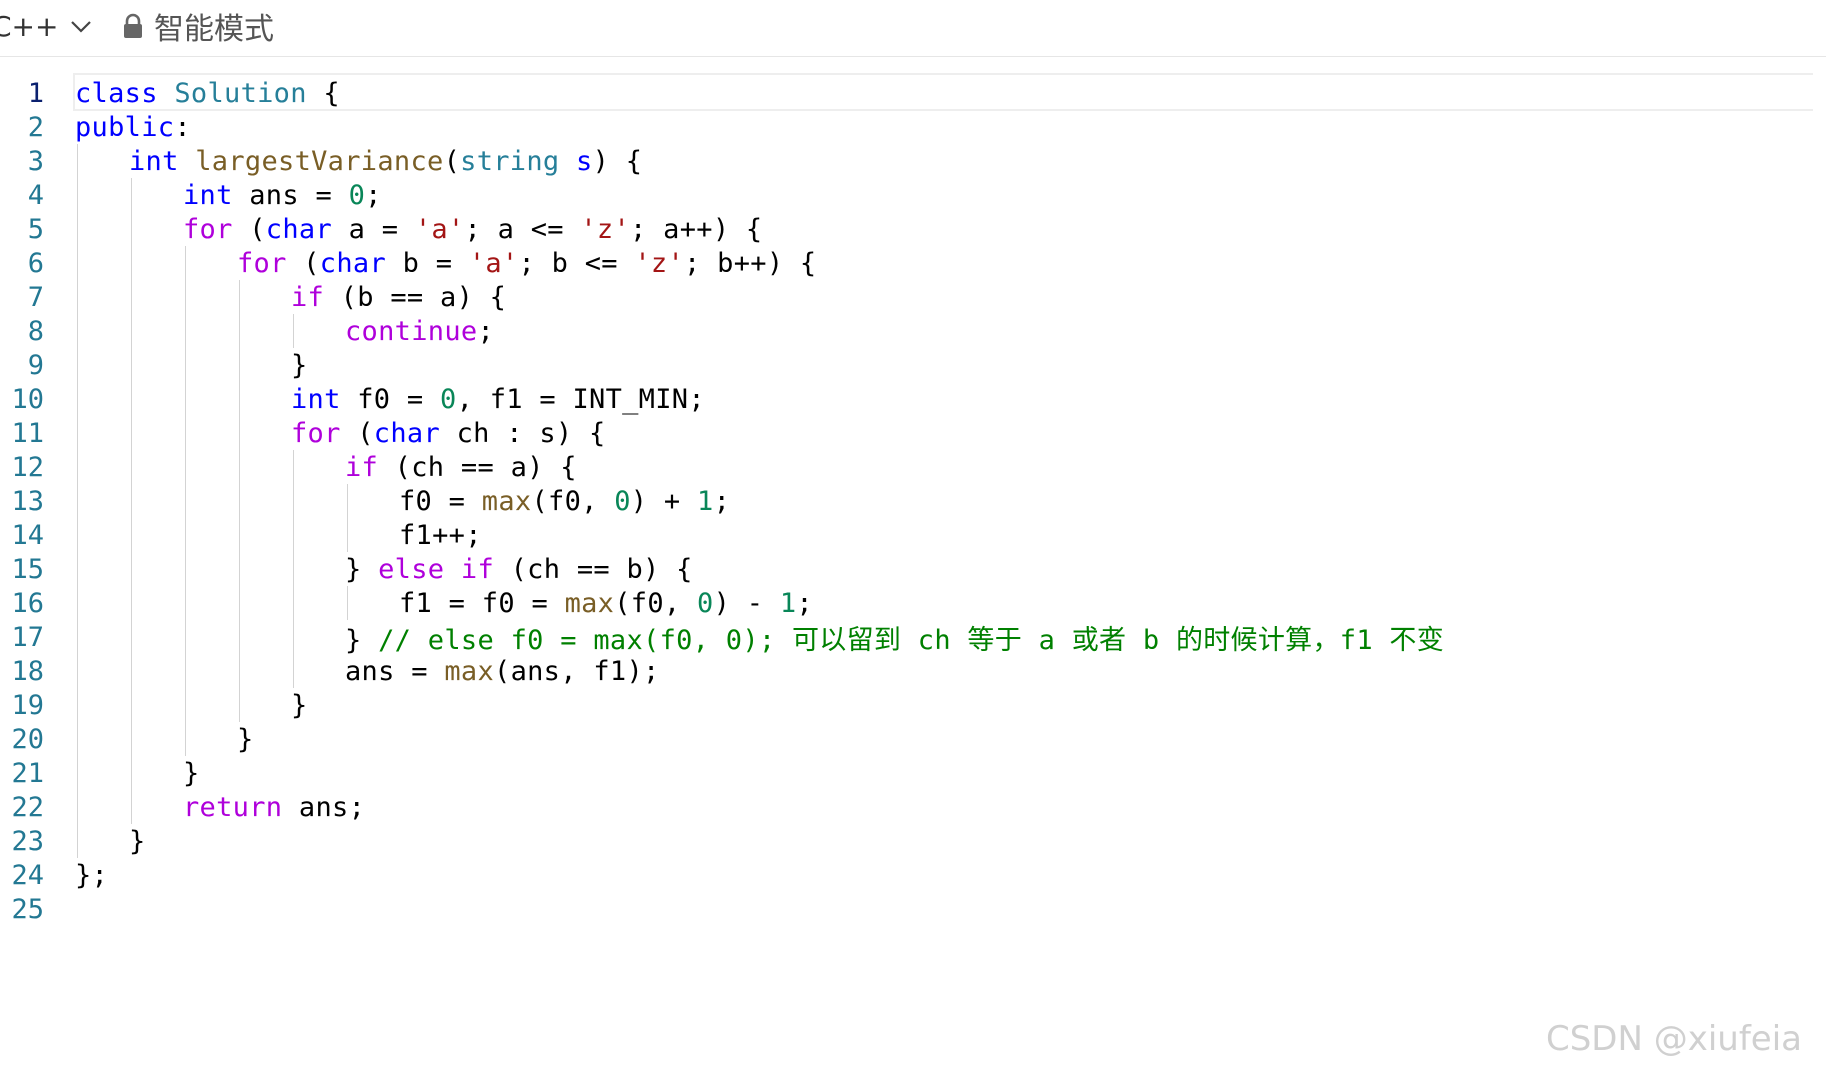 This screenshot has height=1069, width=1826. I want to click on code-token: string, so click(510, 161).